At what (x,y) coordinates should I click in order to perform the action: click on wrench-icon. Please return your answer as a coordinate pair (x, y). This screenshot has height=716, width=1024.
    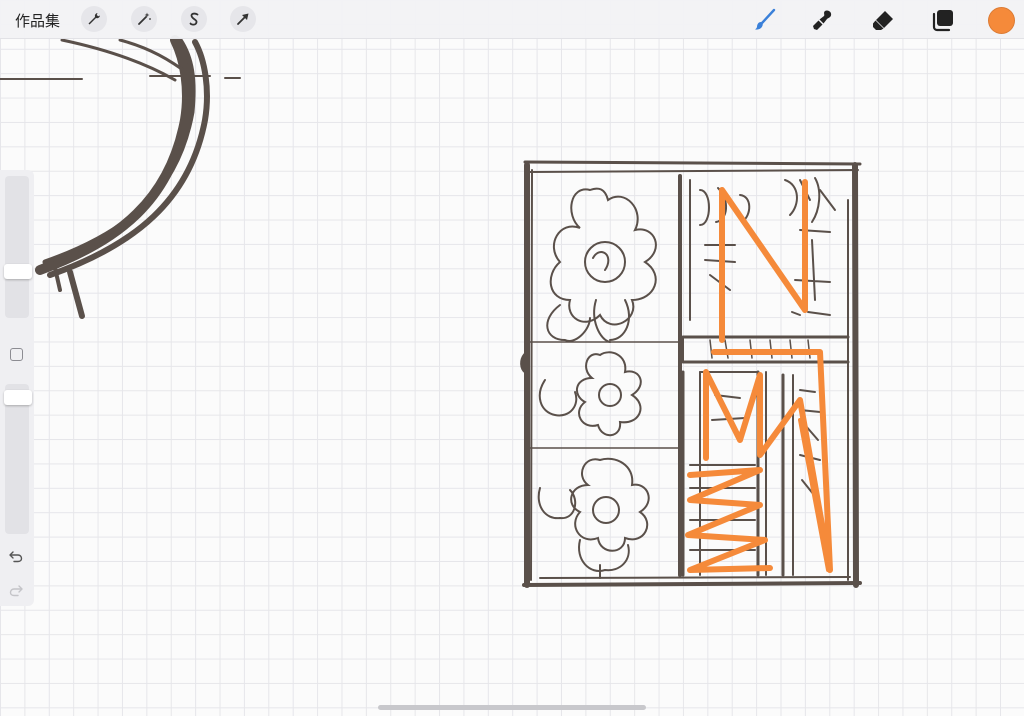
    Looking at the image, I should click on (94, 19).